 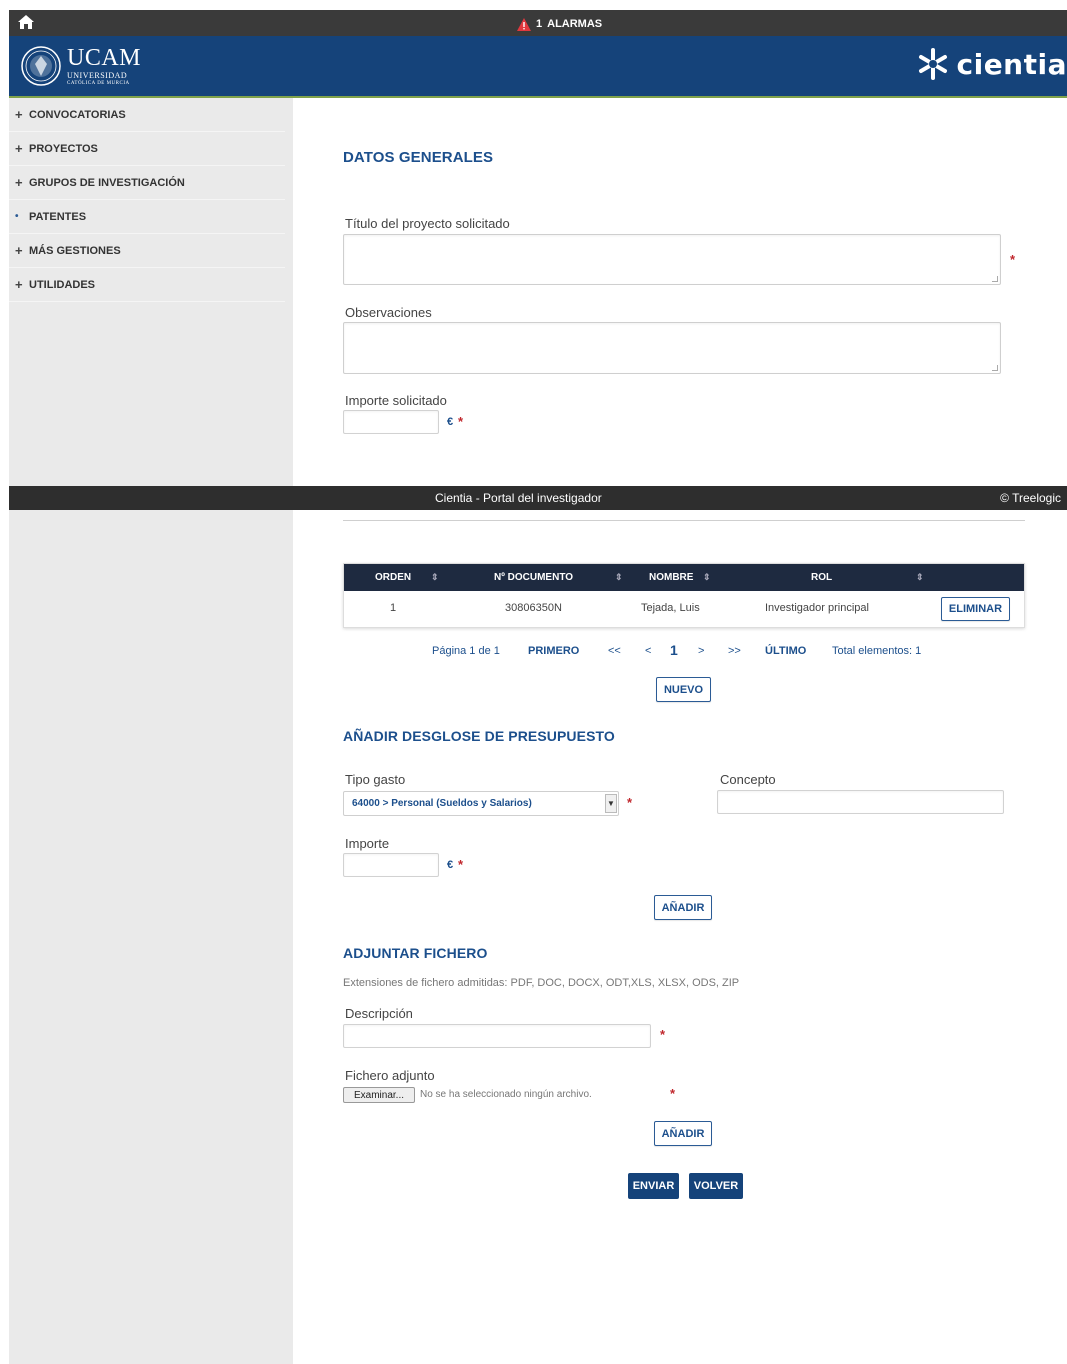 I want to click on observaciones-textarea, so click(x=672, y=348).